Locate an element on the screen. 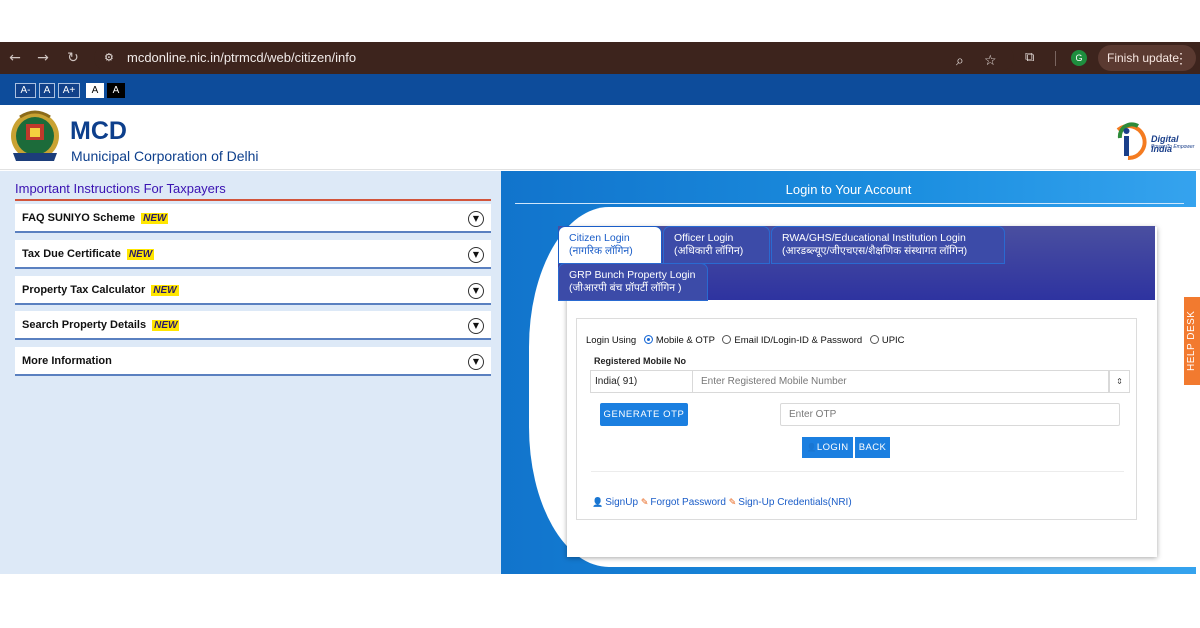 Image resolution: width=1200 pixels, height=628 pixels. finish-update-label: Finish update is located at coordinates (1143, 58).